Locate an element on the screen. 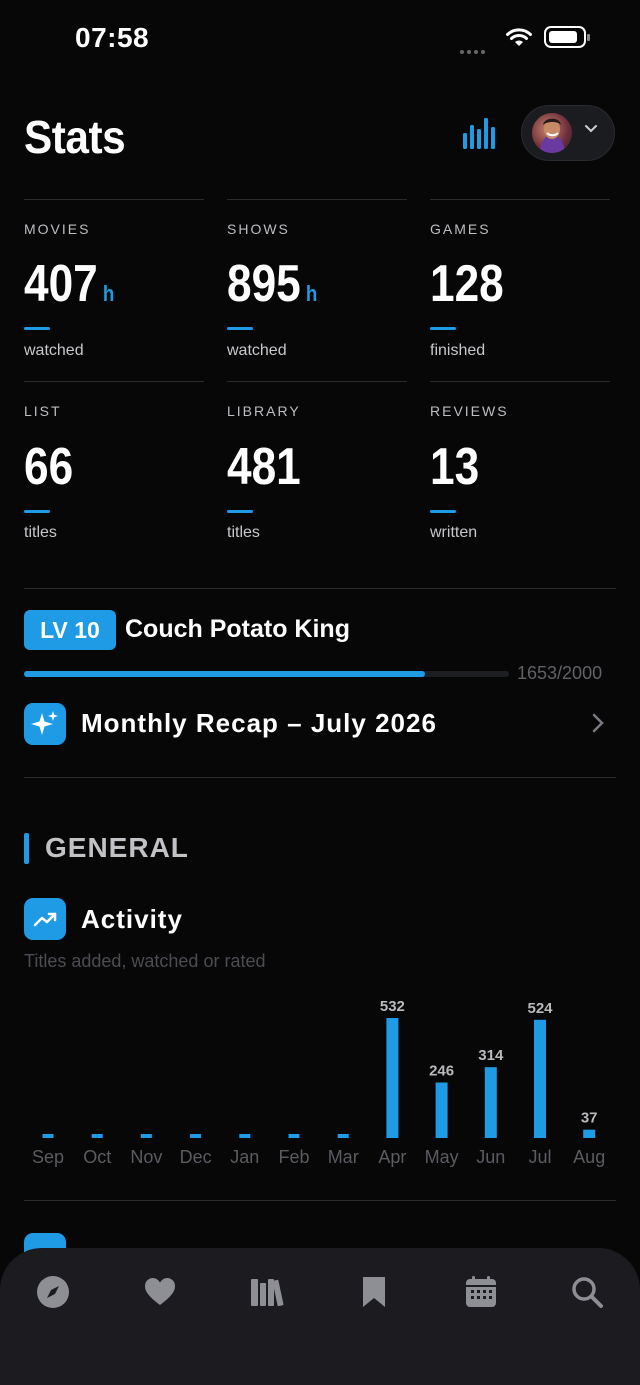 Image resolution: width=640 pixels, height=1385 pixels. chart-tick-label: Jun is located at coordinates (490, 1157).